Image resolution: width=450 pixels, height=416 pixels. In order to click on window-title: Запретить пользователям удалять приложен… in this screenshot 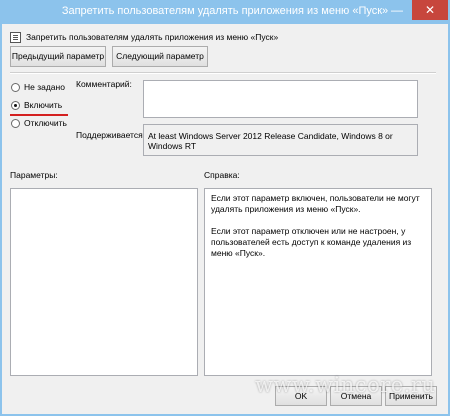, I will do `click(225, 11)`.